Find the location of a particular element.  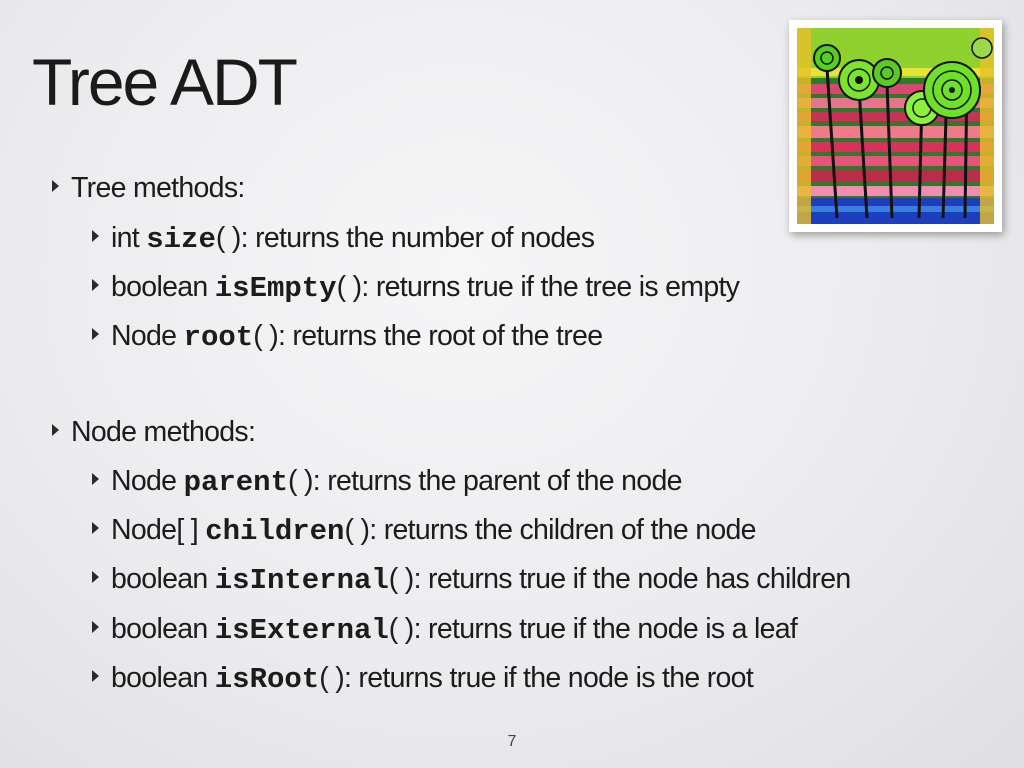

method-name: isEmpty is located at coordinates (275, 288).